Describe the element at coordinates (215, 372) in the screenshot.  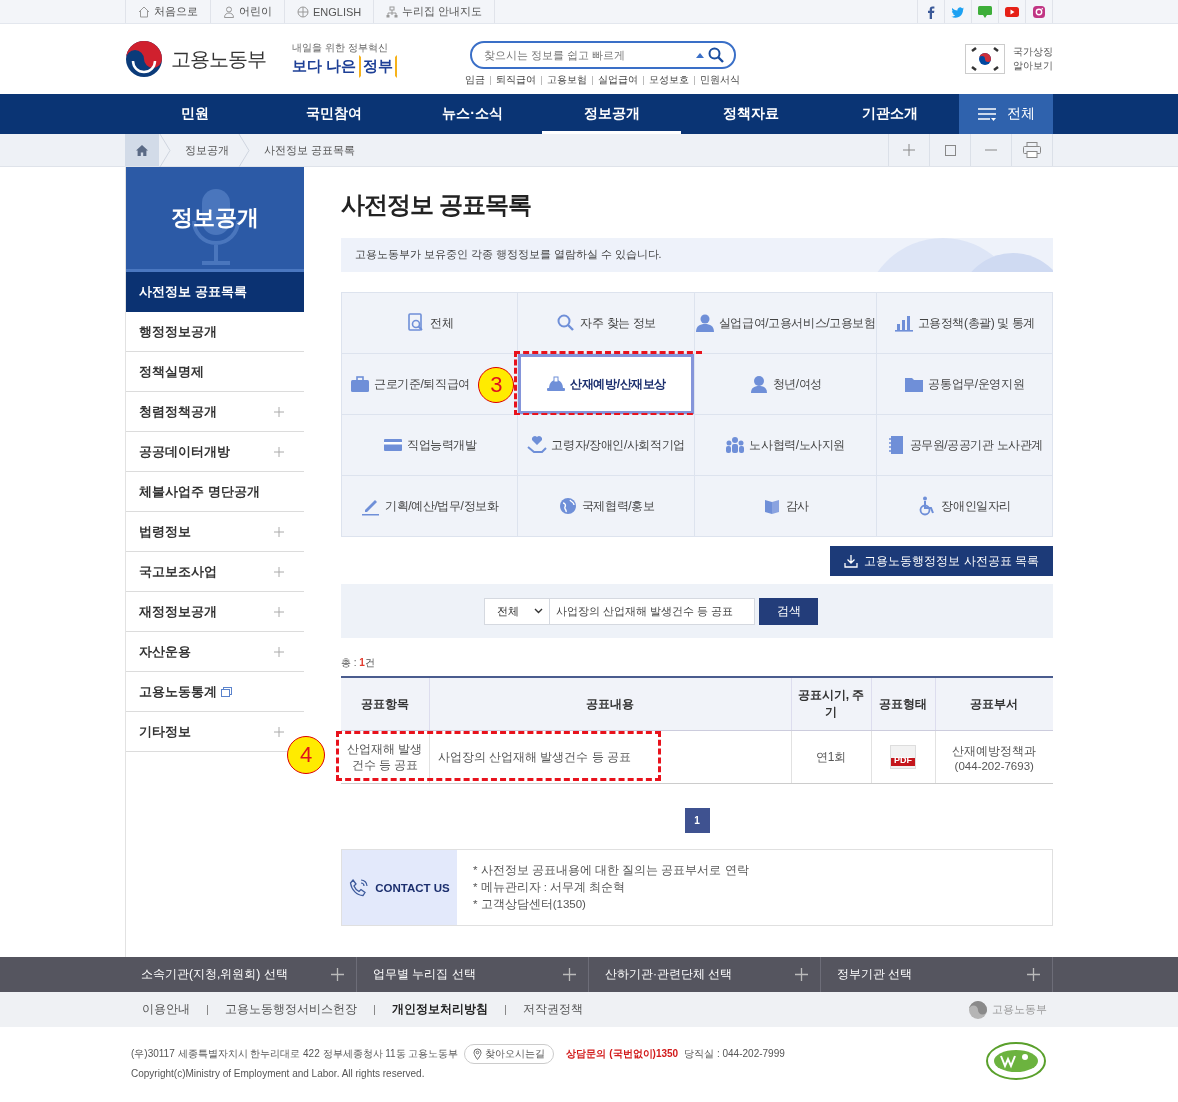
I see `sidebar-item: 정책실명제` at that location.